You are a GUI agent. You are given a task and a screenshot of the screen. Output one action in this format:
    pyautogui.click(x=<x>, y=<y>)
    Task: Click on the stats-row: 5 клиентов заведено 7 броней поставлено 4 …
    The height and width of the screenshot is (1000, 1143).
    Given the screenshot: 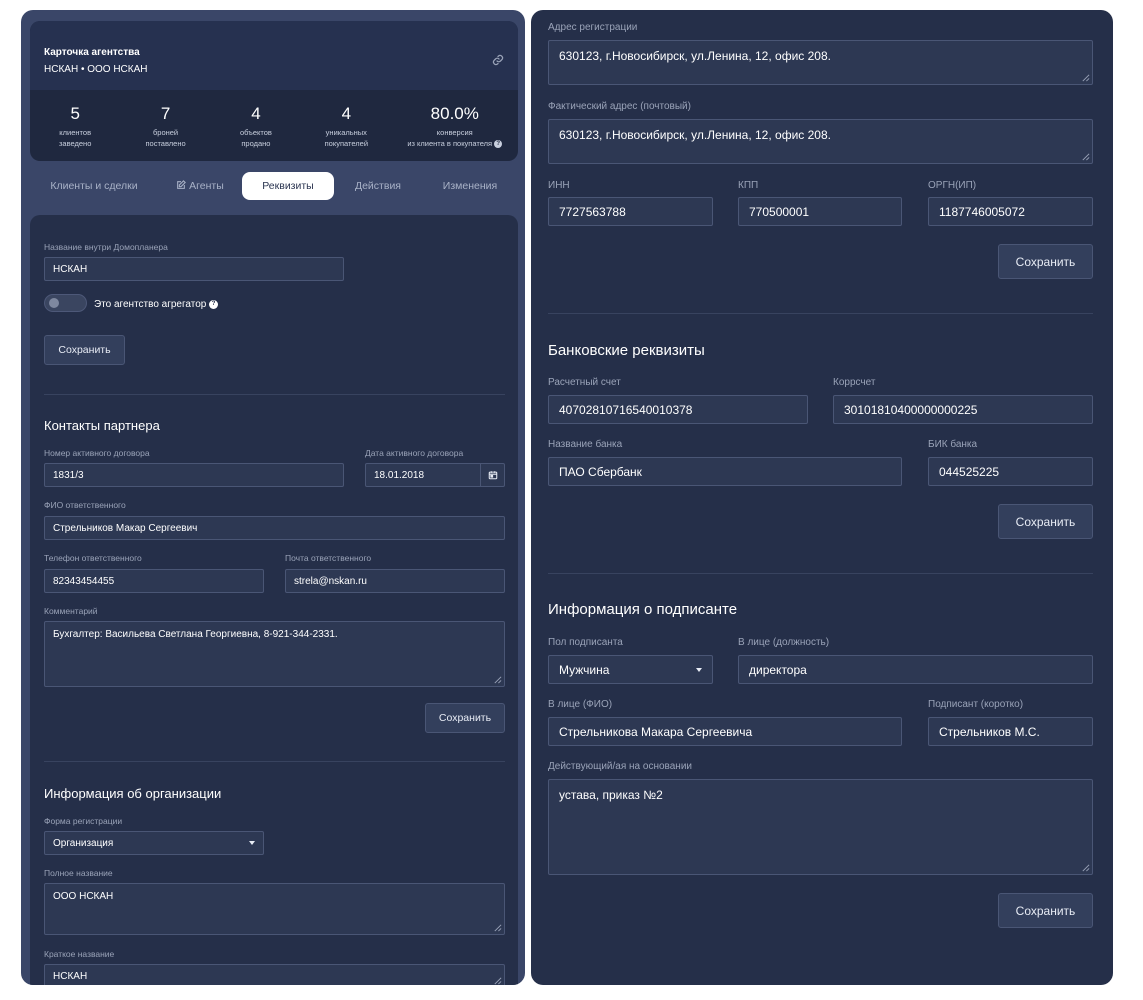 What is the action you would take?
    pyautogui.click(x=274, y=125)
    